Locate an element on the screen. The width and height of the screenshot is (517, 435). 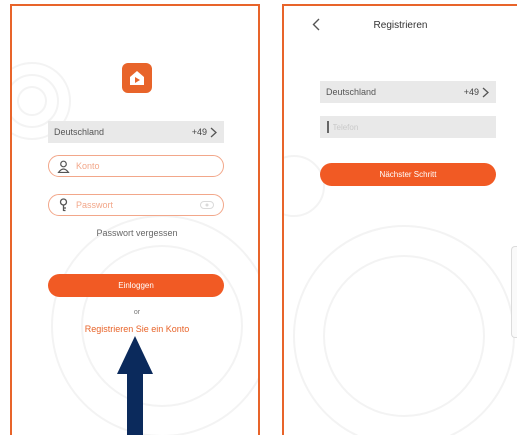
text-cursor is located at coordinates (328, 127).